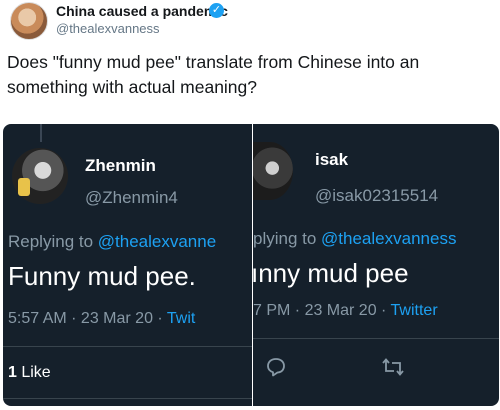 The width and height of the screenshot is (500, 410). Describe the element at coordinates (276, 367) in the screenshot. I see `reply-icon` at that location.